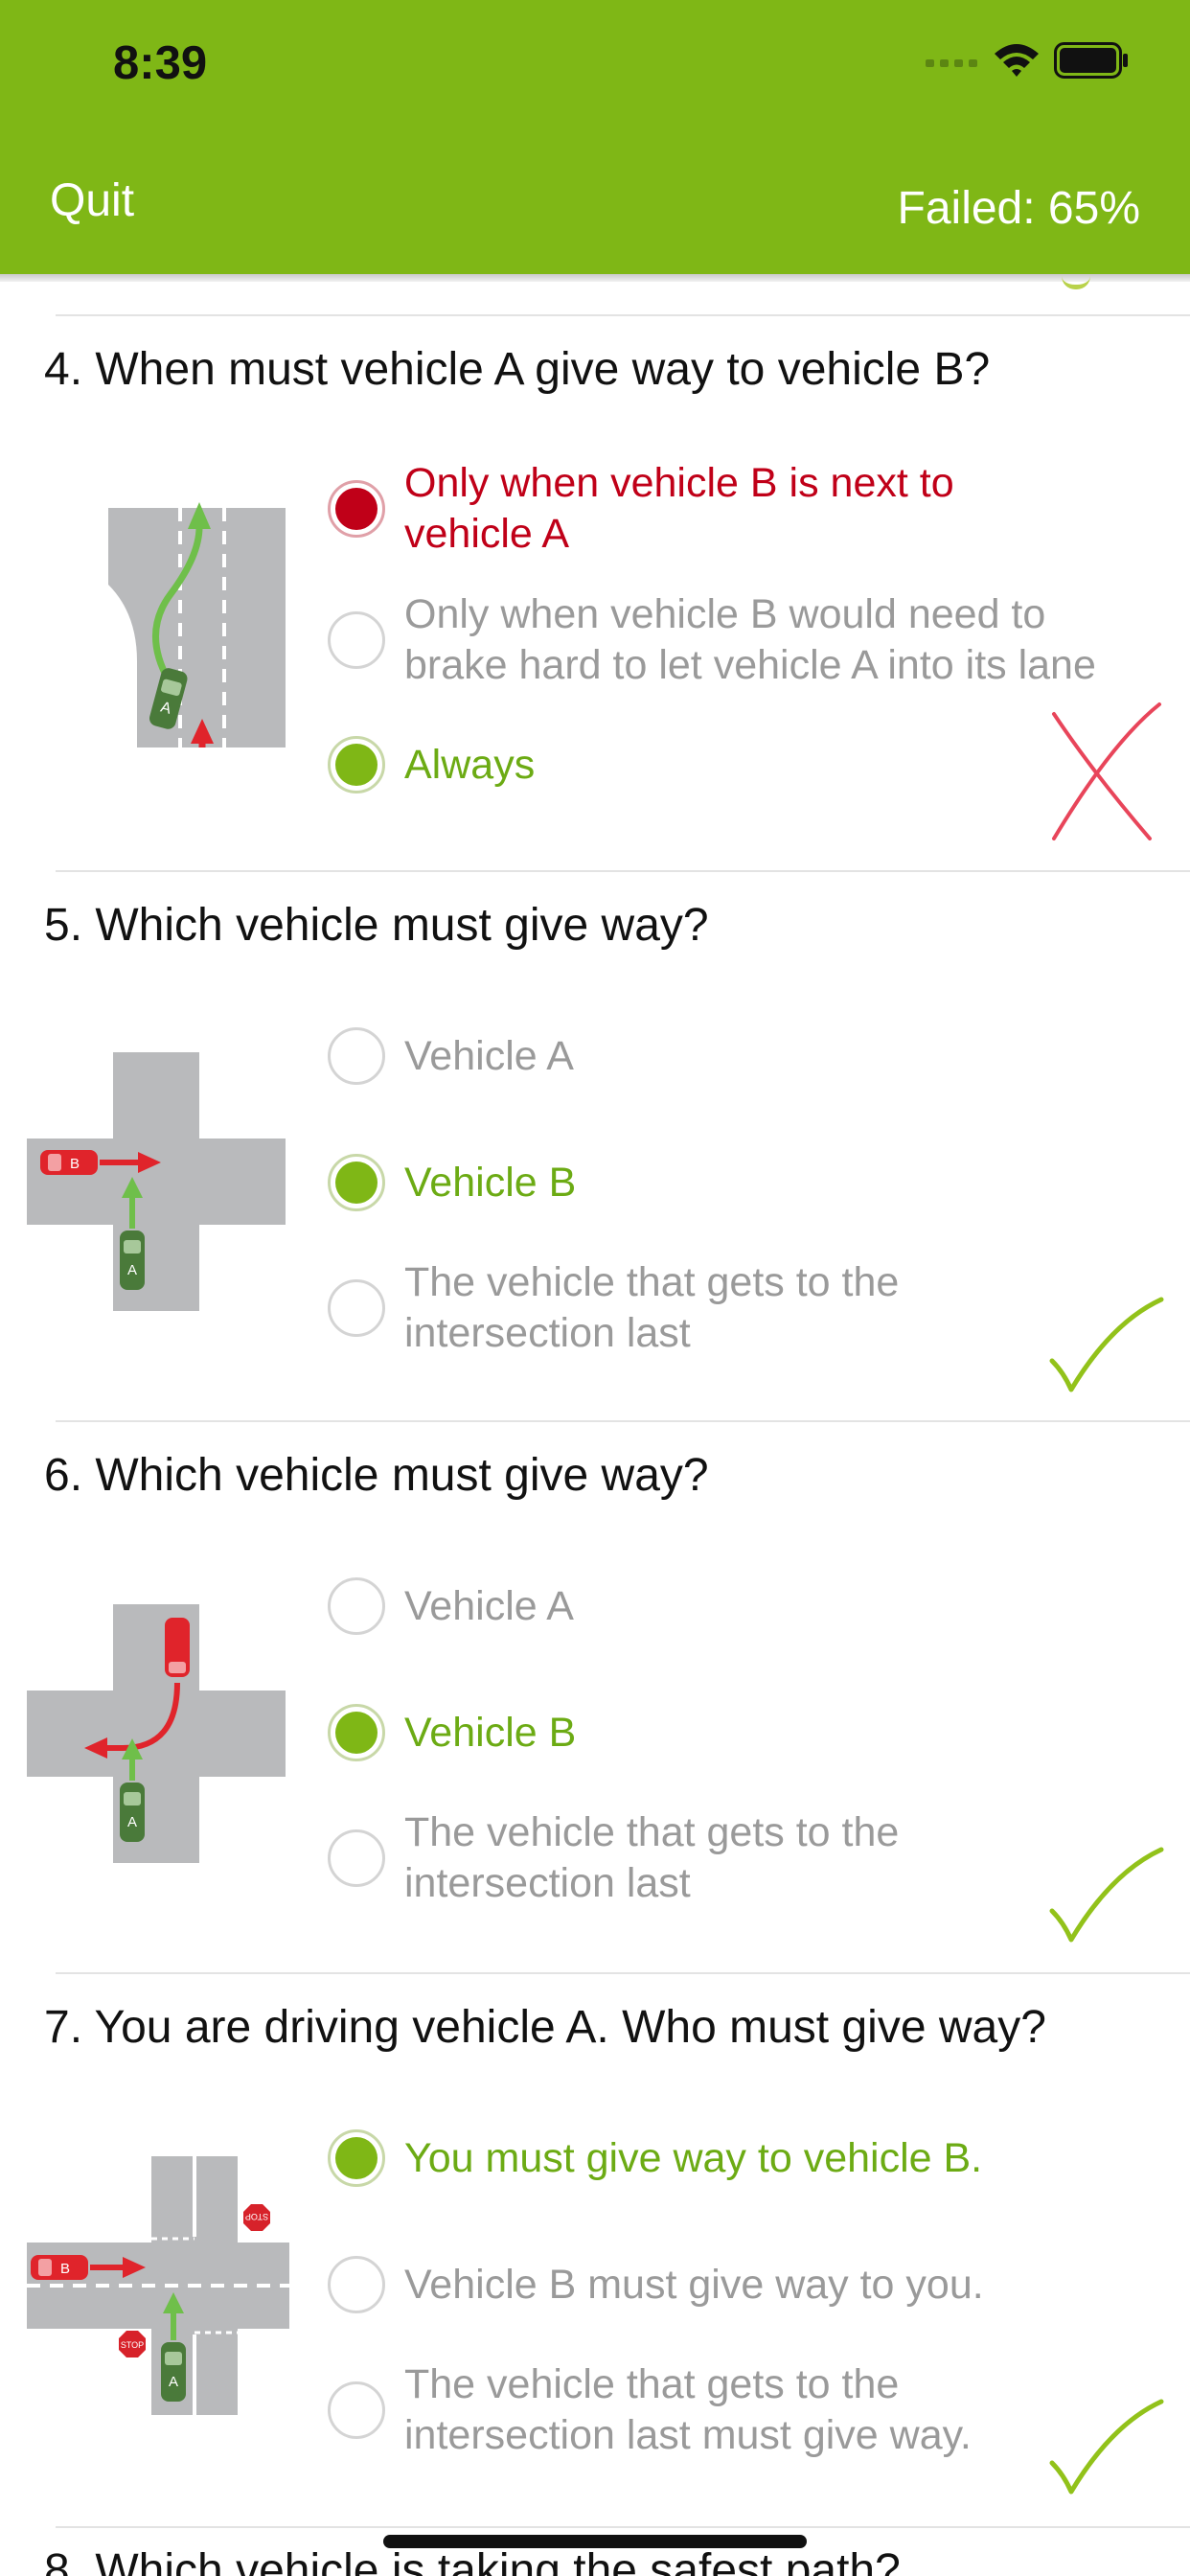 The image size is (1190, 2576). I want to click on incorrect-cross-icon, so click(1106, 771).